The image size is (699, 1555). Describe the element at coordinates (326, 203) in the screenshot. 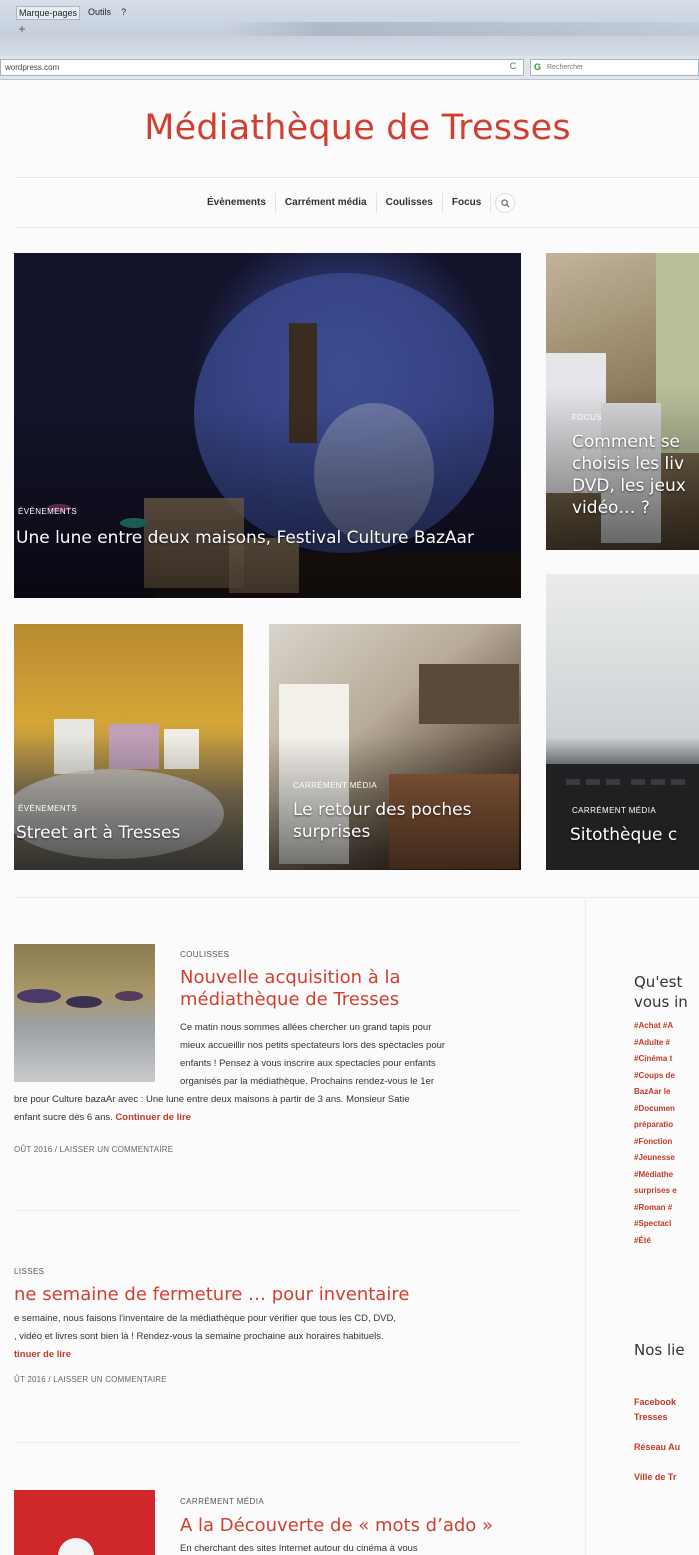

I see `nav-carrement-media: Carrément média` at that location.